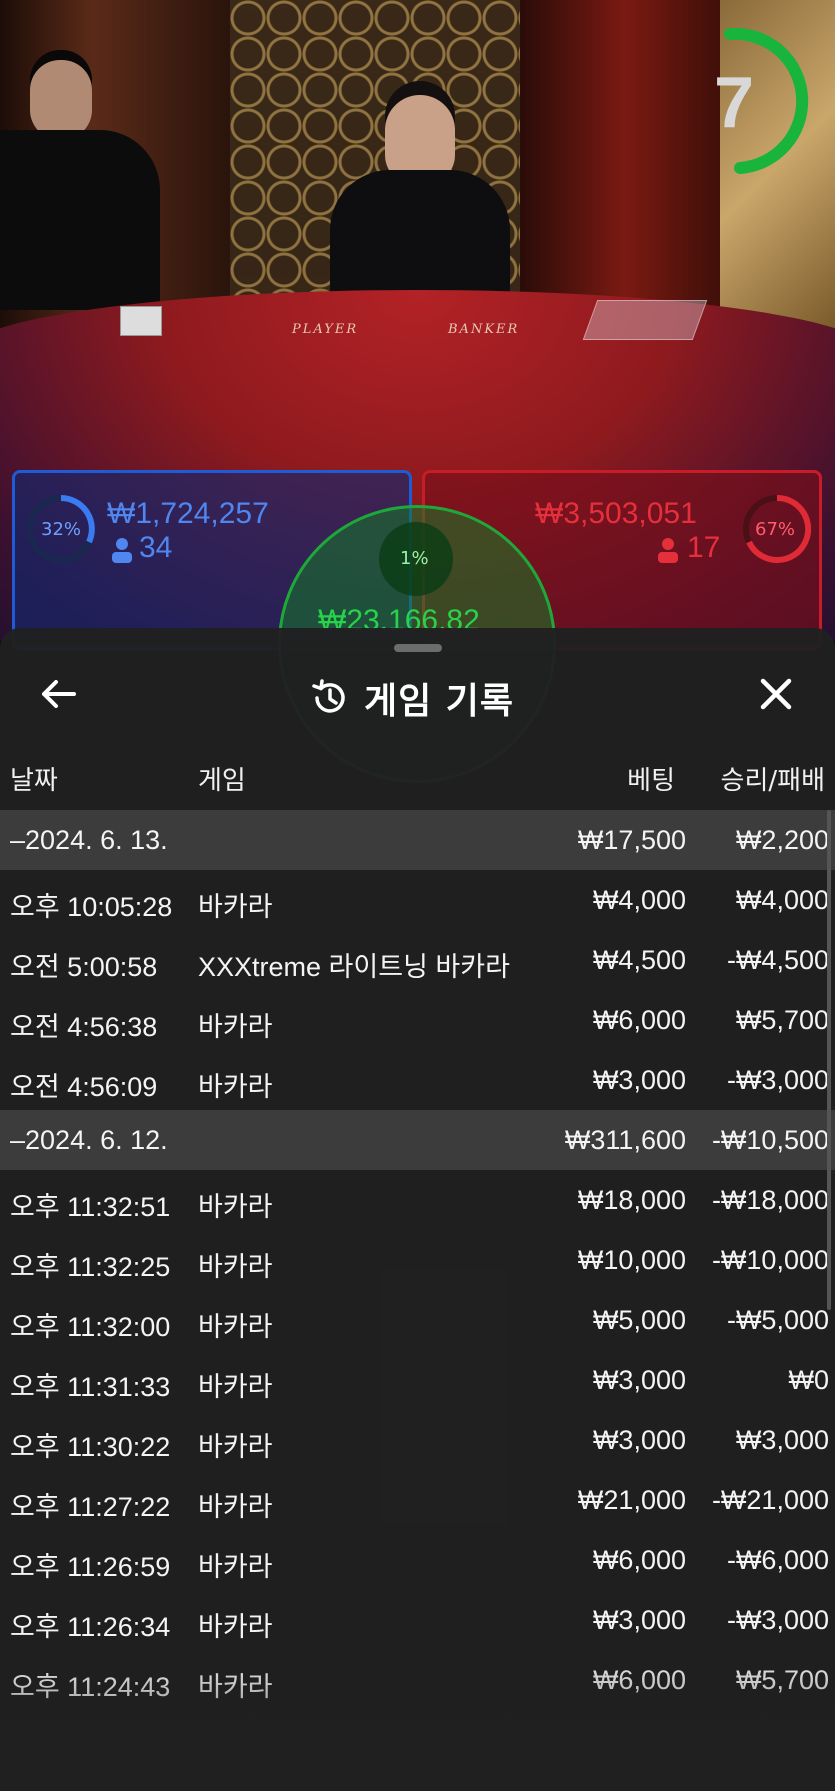  What do you see at coordinates (809, 1380) in the screenshot?
I see `row-result: ₩0` at bounding box center [809, 1380].